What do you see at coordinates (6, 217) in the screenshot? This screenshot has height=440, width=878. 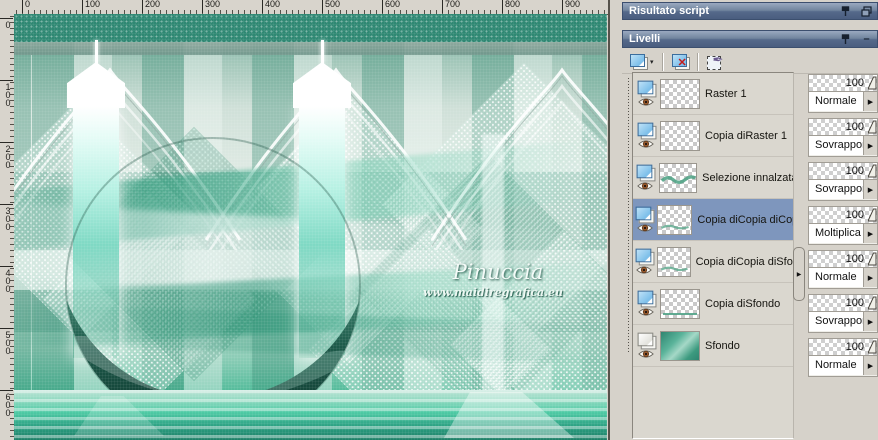 I see `ruler-label-v: 300` at bounding box center [6, 217].